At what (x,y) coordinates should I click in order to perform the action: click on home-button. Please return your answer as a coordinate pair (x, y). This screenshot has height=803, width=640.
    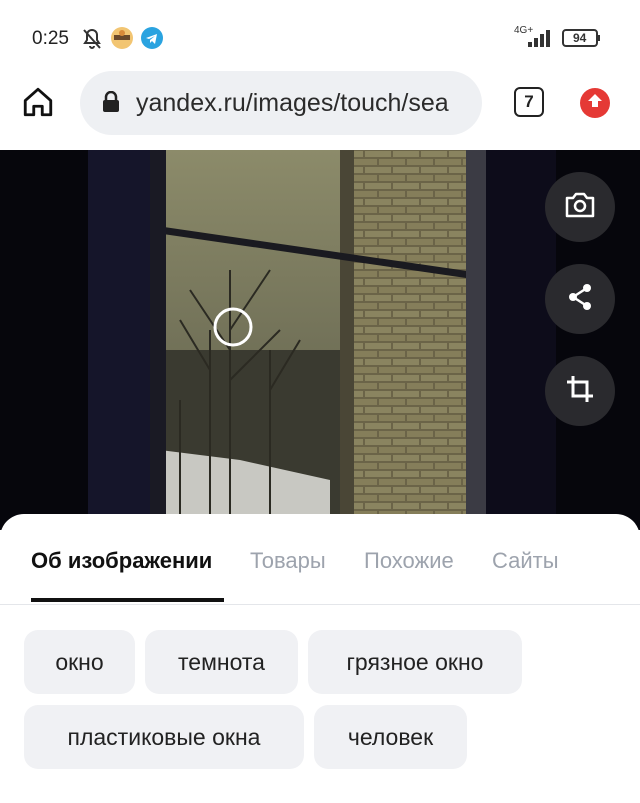
    Looking at the image, I should click on (38, 104).